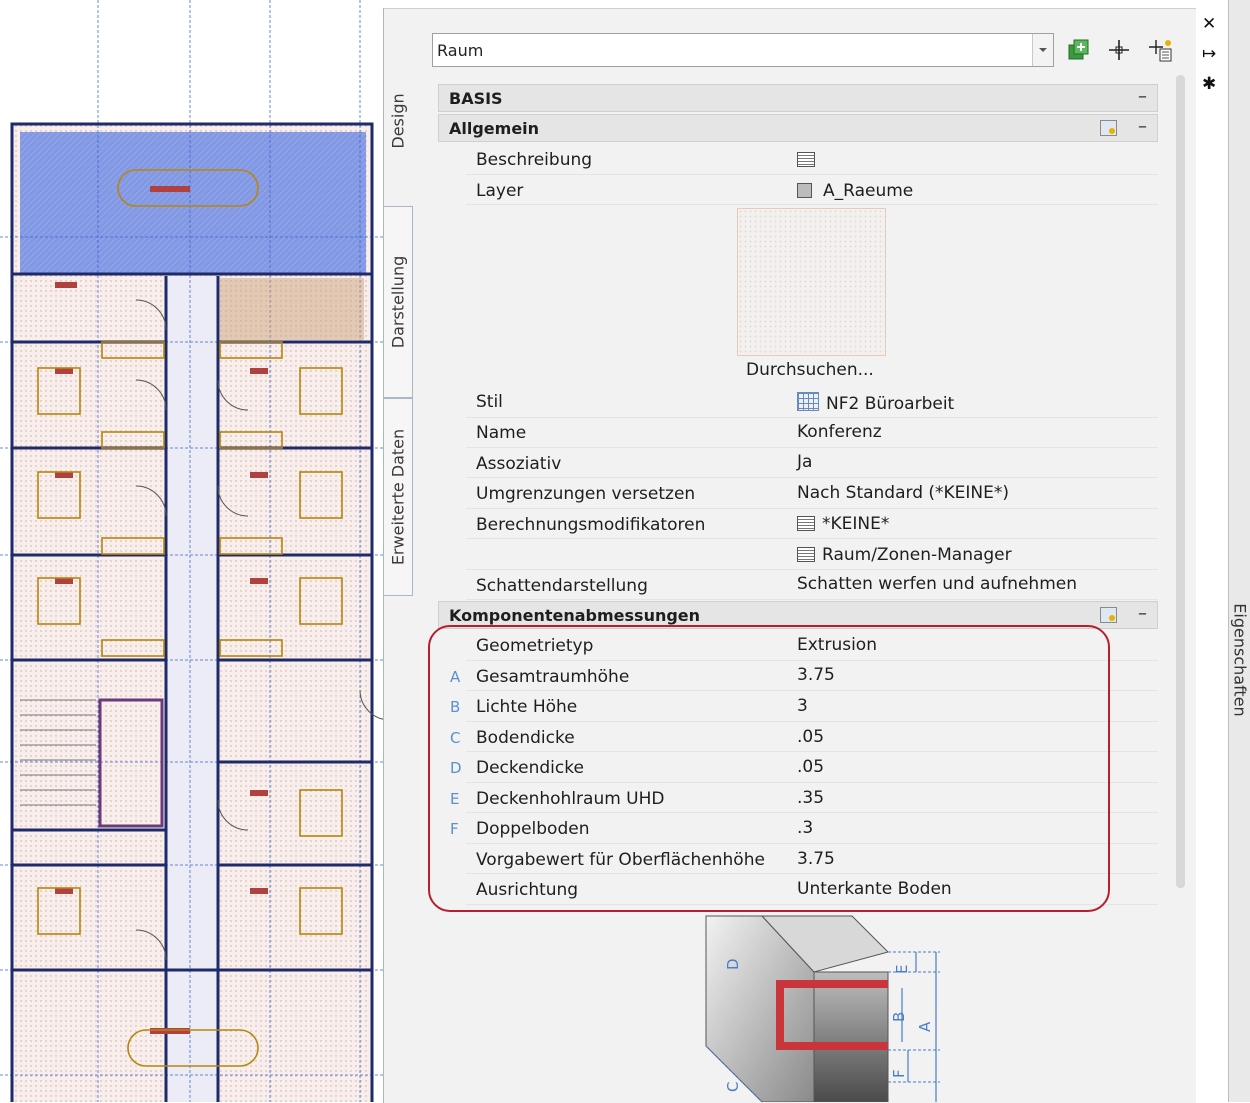 The width and height of the screenshot is (1250, 1103). I want to click on dimension-label: Deckenhohlraum UHD, so click(570, 799).